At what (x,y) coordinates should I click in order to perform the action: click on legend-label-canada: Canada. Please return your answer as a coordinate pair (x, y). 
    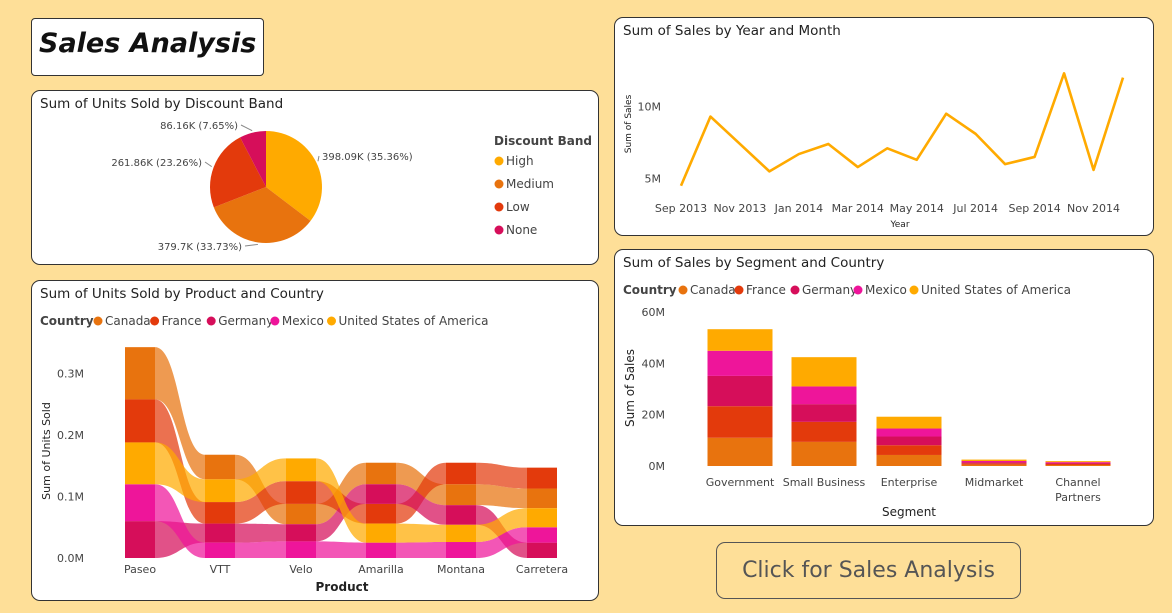
    Looking at the image, I should click on (713, 290).